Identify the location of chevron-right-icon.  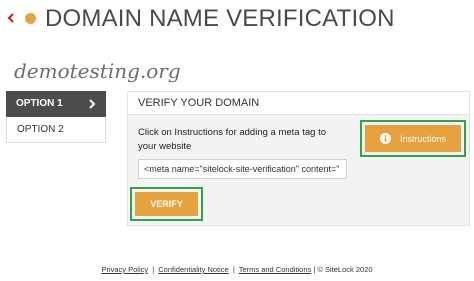
(92, 104).